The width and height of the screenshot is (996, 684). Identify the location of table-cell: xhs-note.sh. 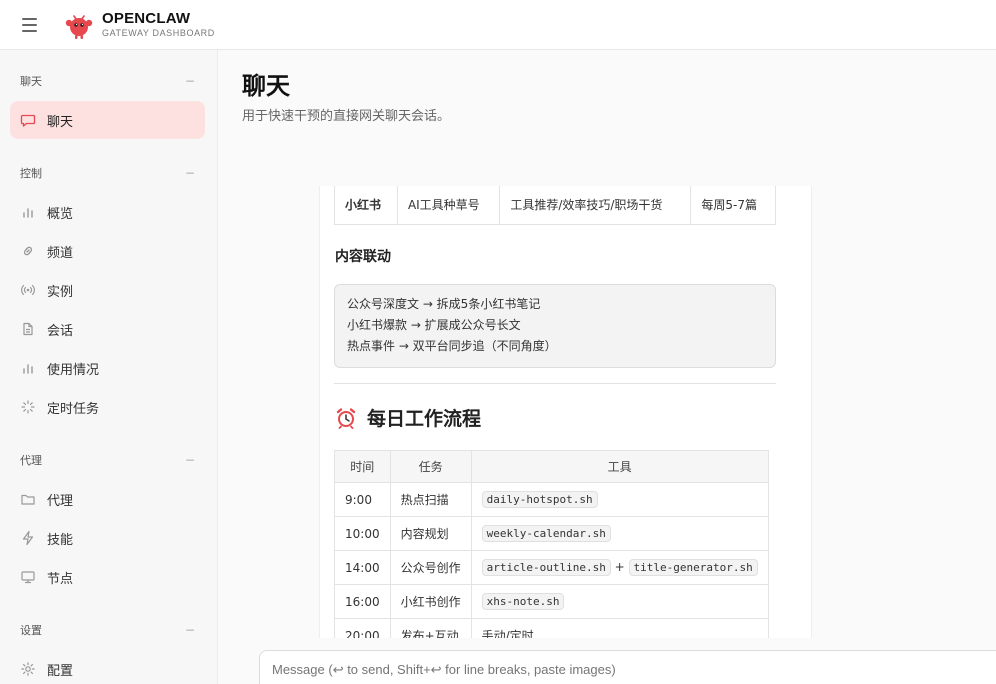
(619, 601).